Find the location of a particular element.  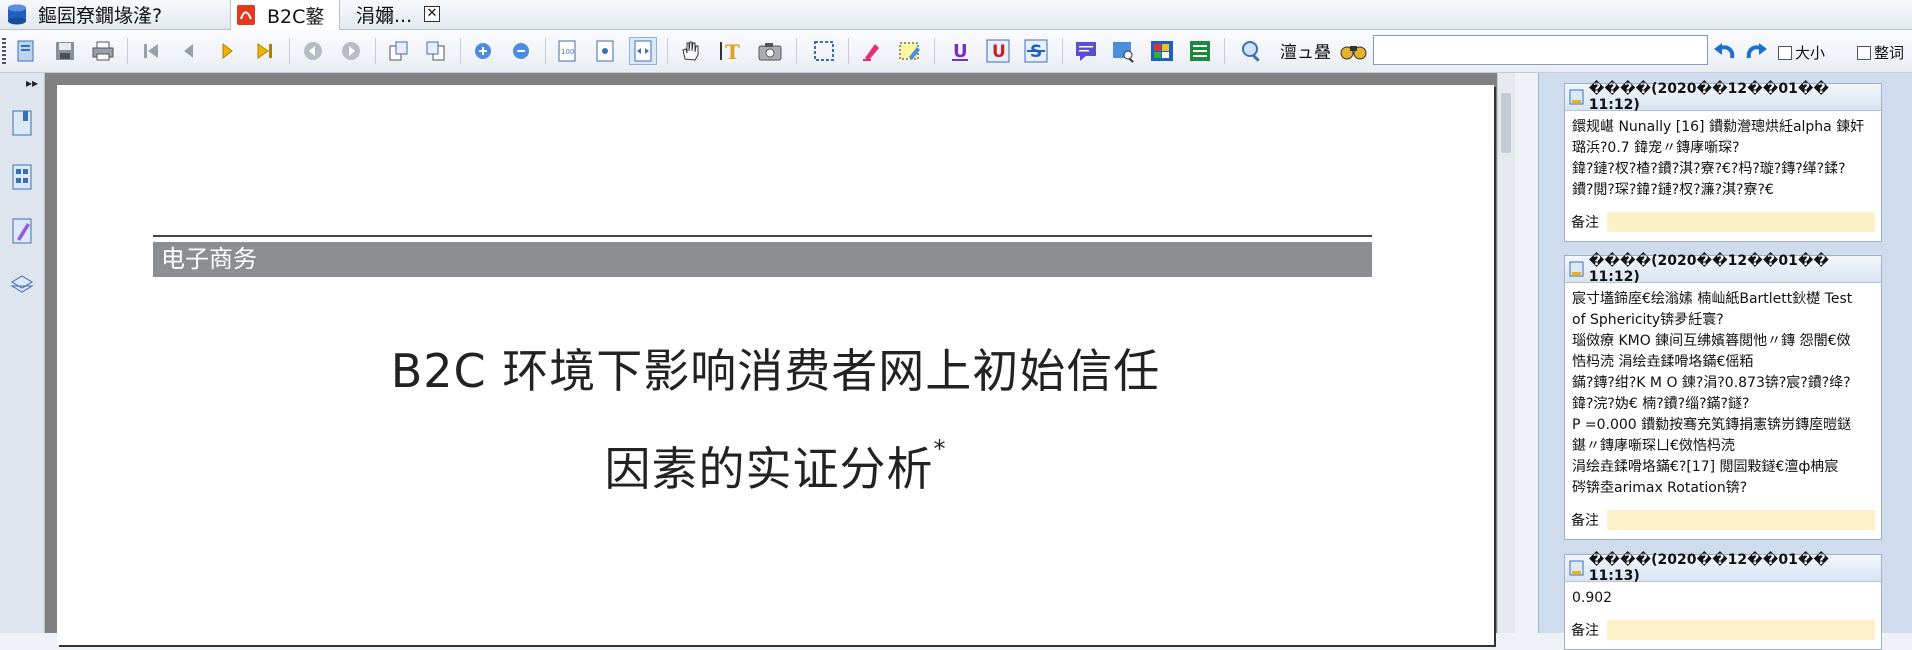

tab-label: B2C鐜 is located at coordinates (296, 16).